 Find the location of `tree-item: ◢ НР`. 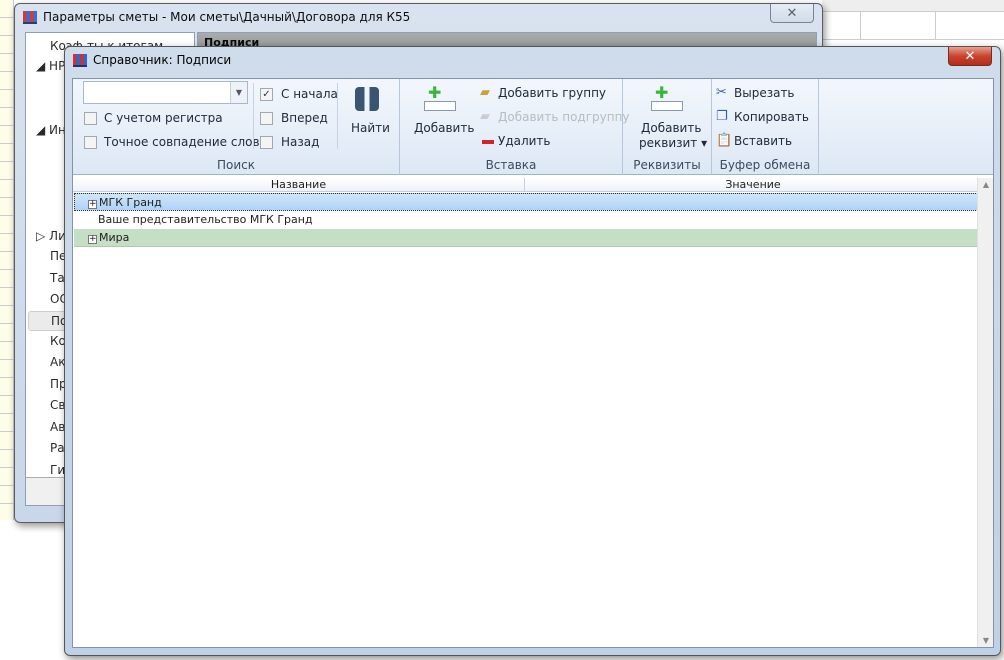

tree-item: ◢ НР is located at coordinates (50, 66).